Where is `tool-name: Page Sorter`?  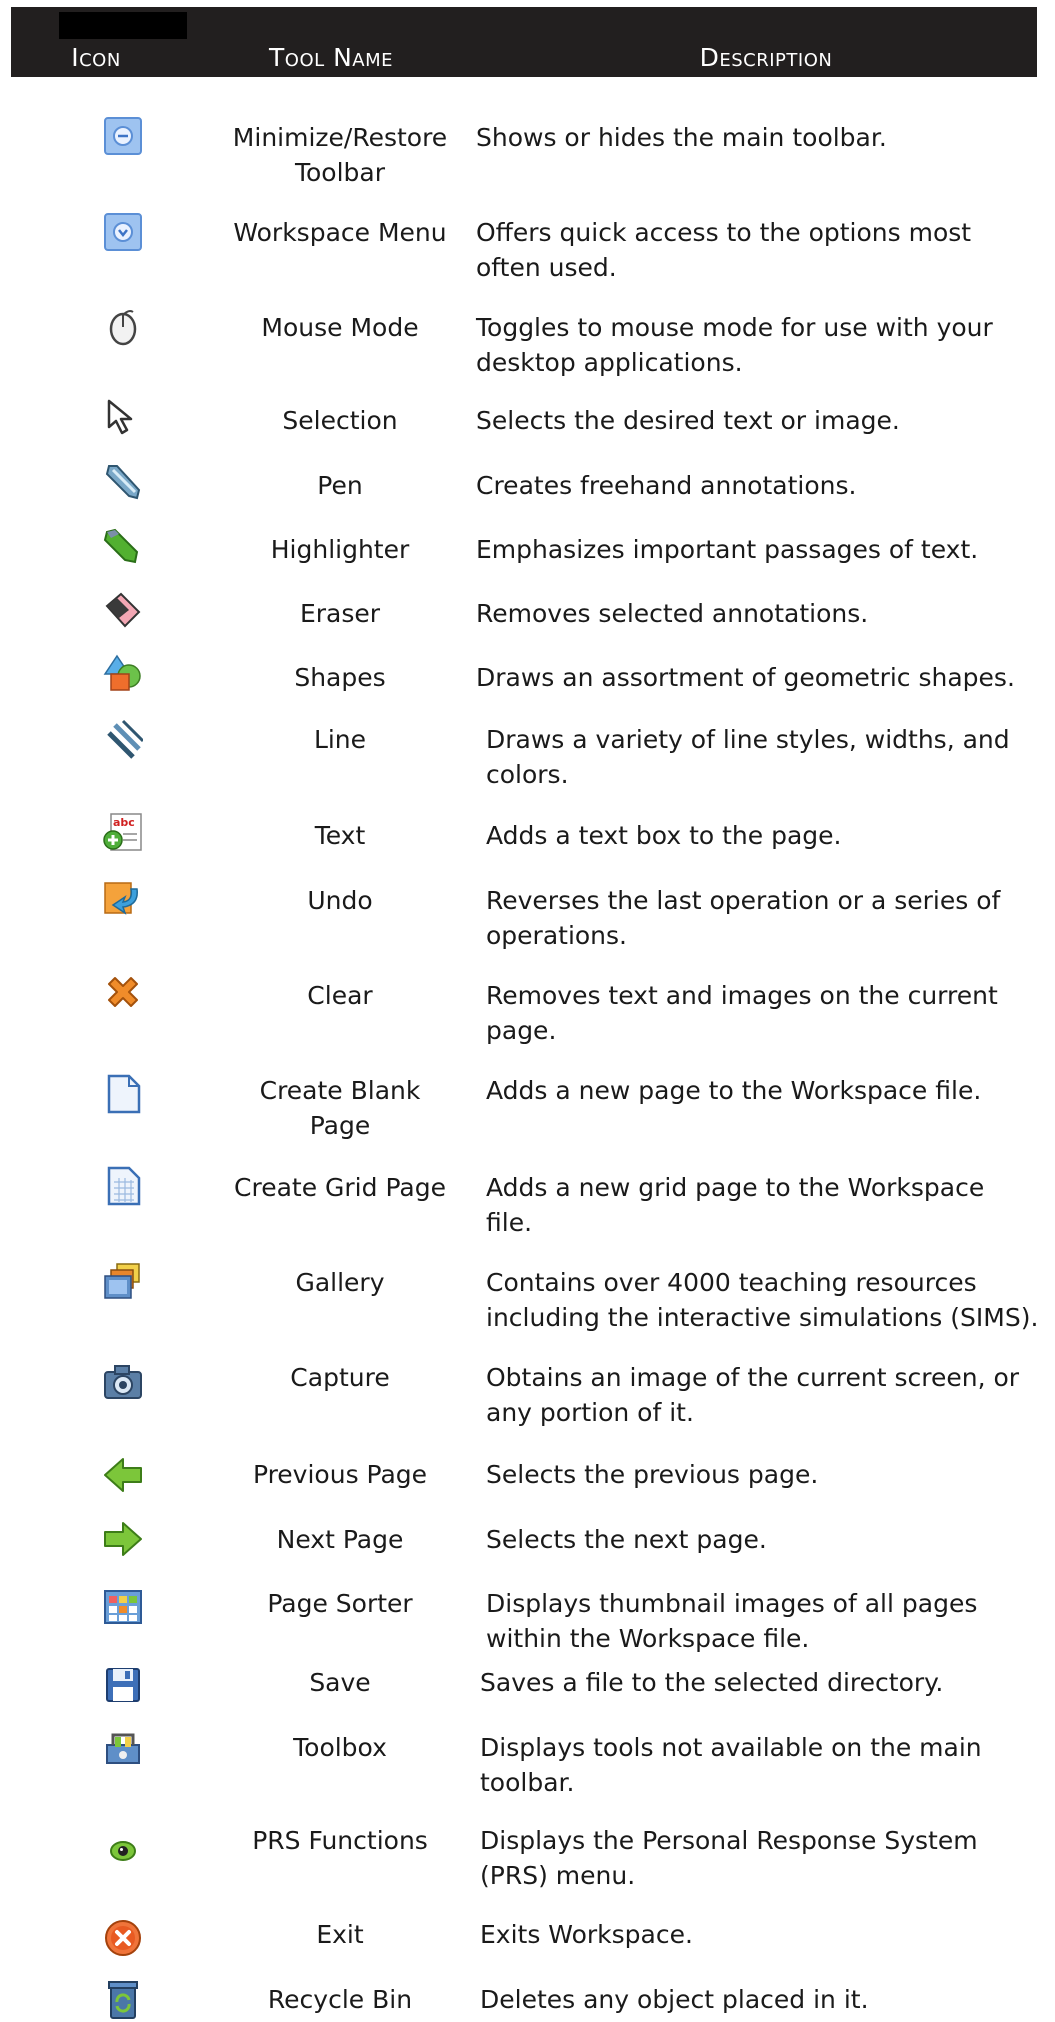
tool-name: Page Sorter is located at coordinates (340, 1603).